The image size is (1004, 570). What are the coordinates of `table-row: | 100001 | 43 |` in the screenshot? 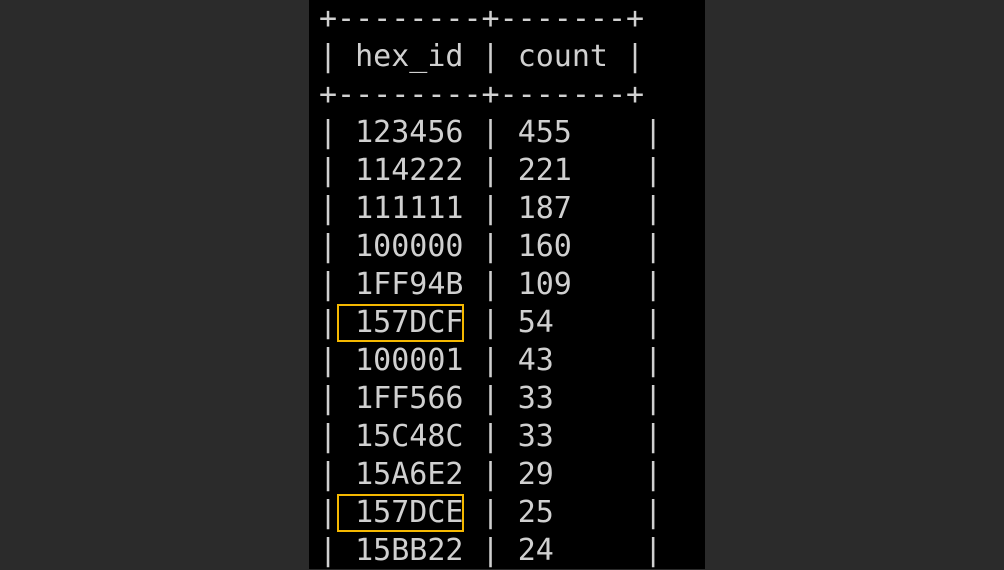 It's located at (491, 360).